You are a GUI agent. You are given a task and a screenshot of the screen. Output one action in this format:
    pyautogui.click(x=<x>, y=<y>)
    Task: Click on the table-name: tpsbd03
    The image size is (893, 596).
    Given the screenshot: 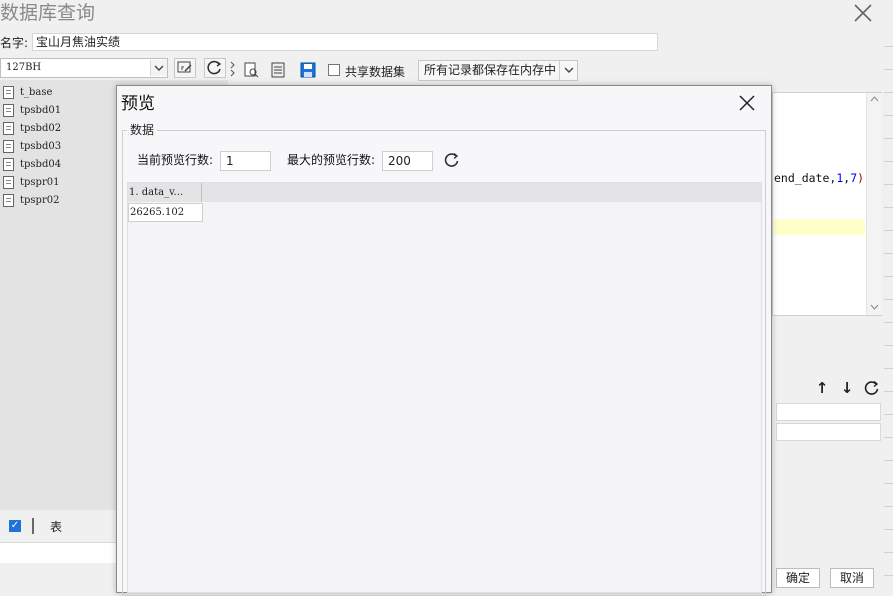 What is the action you would take?
    pyautogui.click(x=41, y=146)
    